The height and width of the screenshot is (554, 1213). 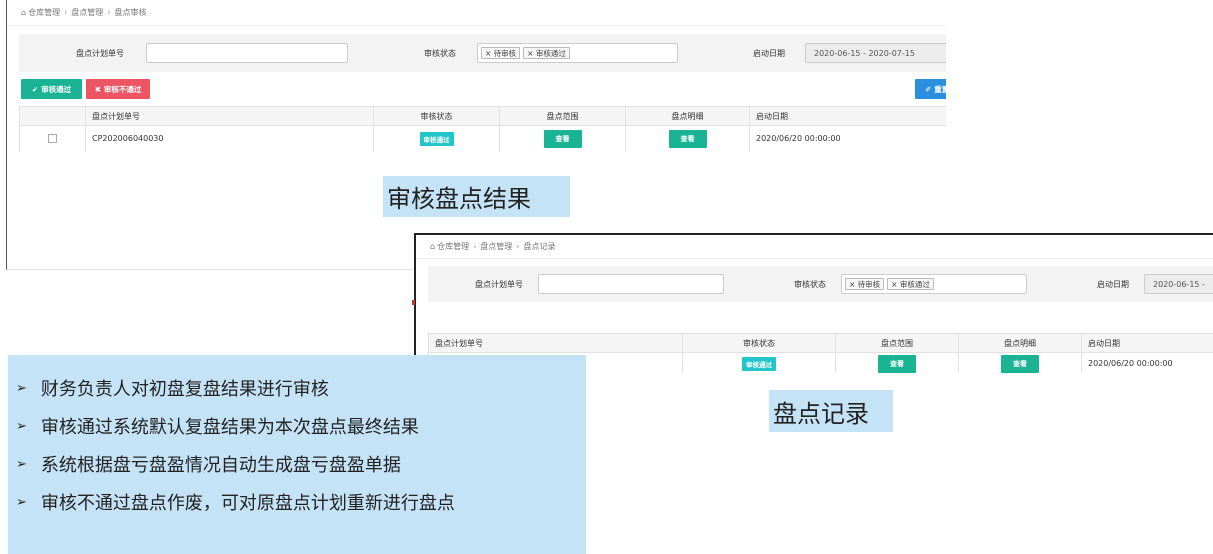 I want to click on list-item: ➢ 系统根据盘亏盘盈情况自动生成盘亏盘盈单据, so click(x=301, y=464).